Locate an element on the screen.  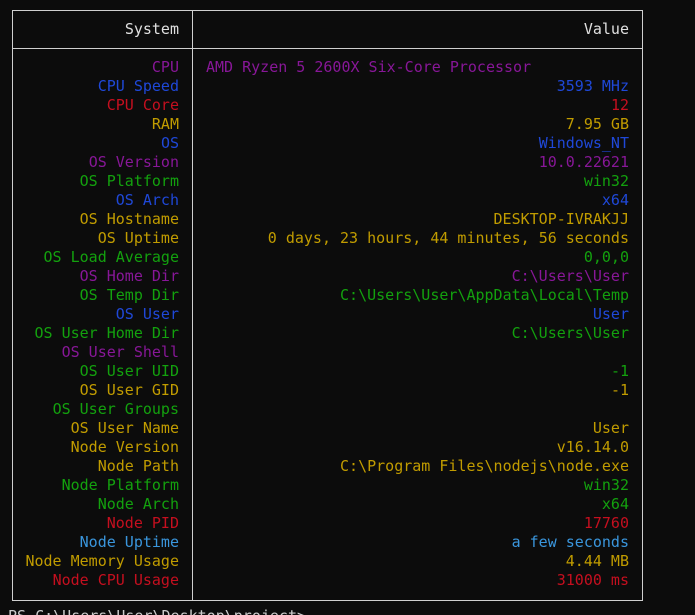
row-key: Node Memory Usage is located at coordinates (102, 561).